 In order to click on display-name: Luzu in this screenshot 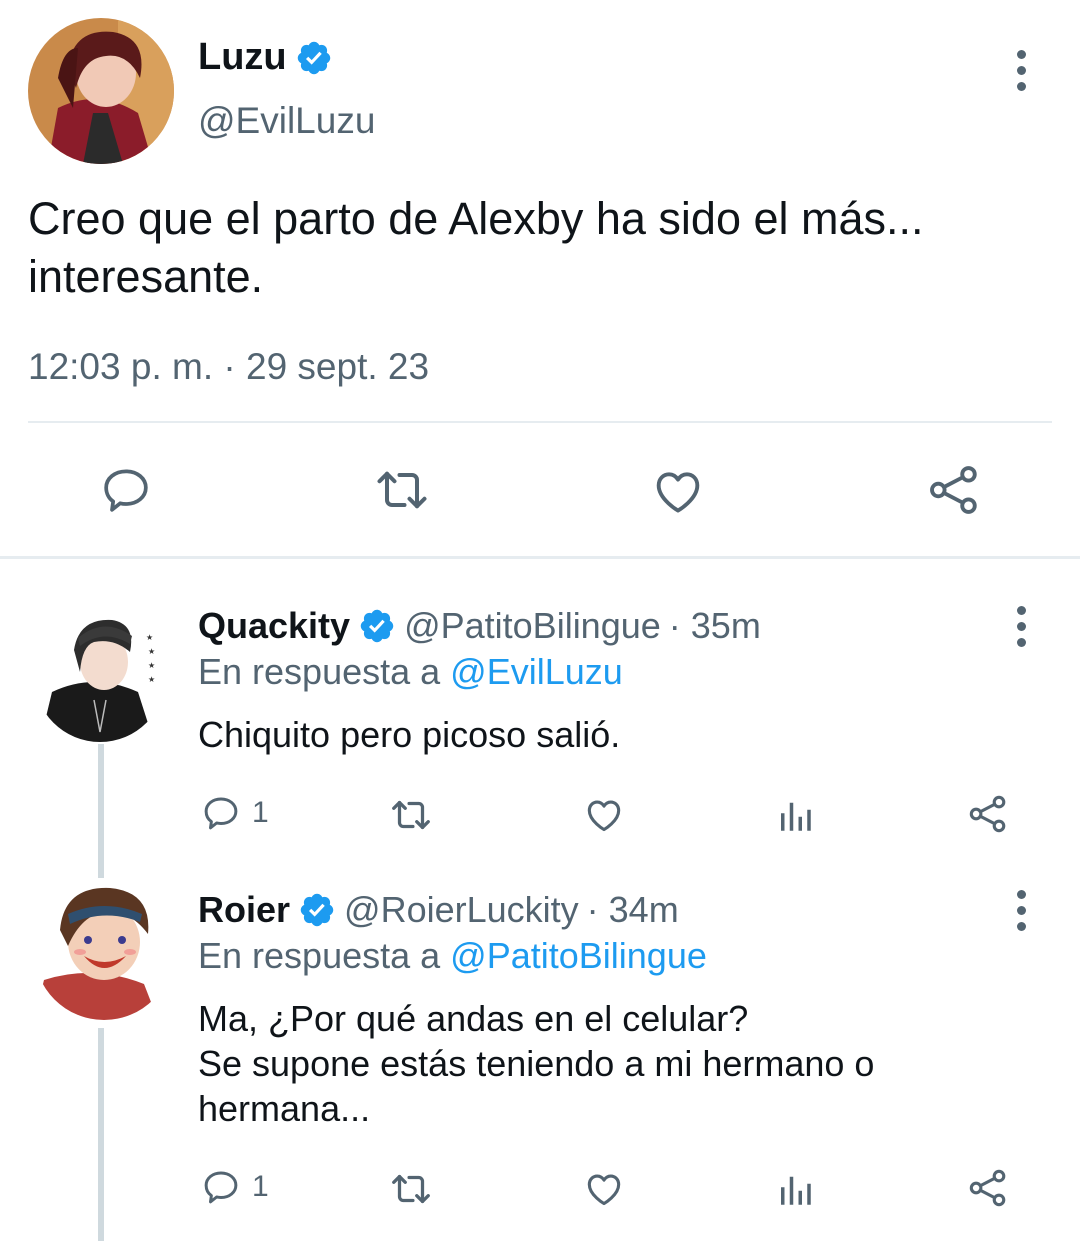, I will do `click(242, 57)`.